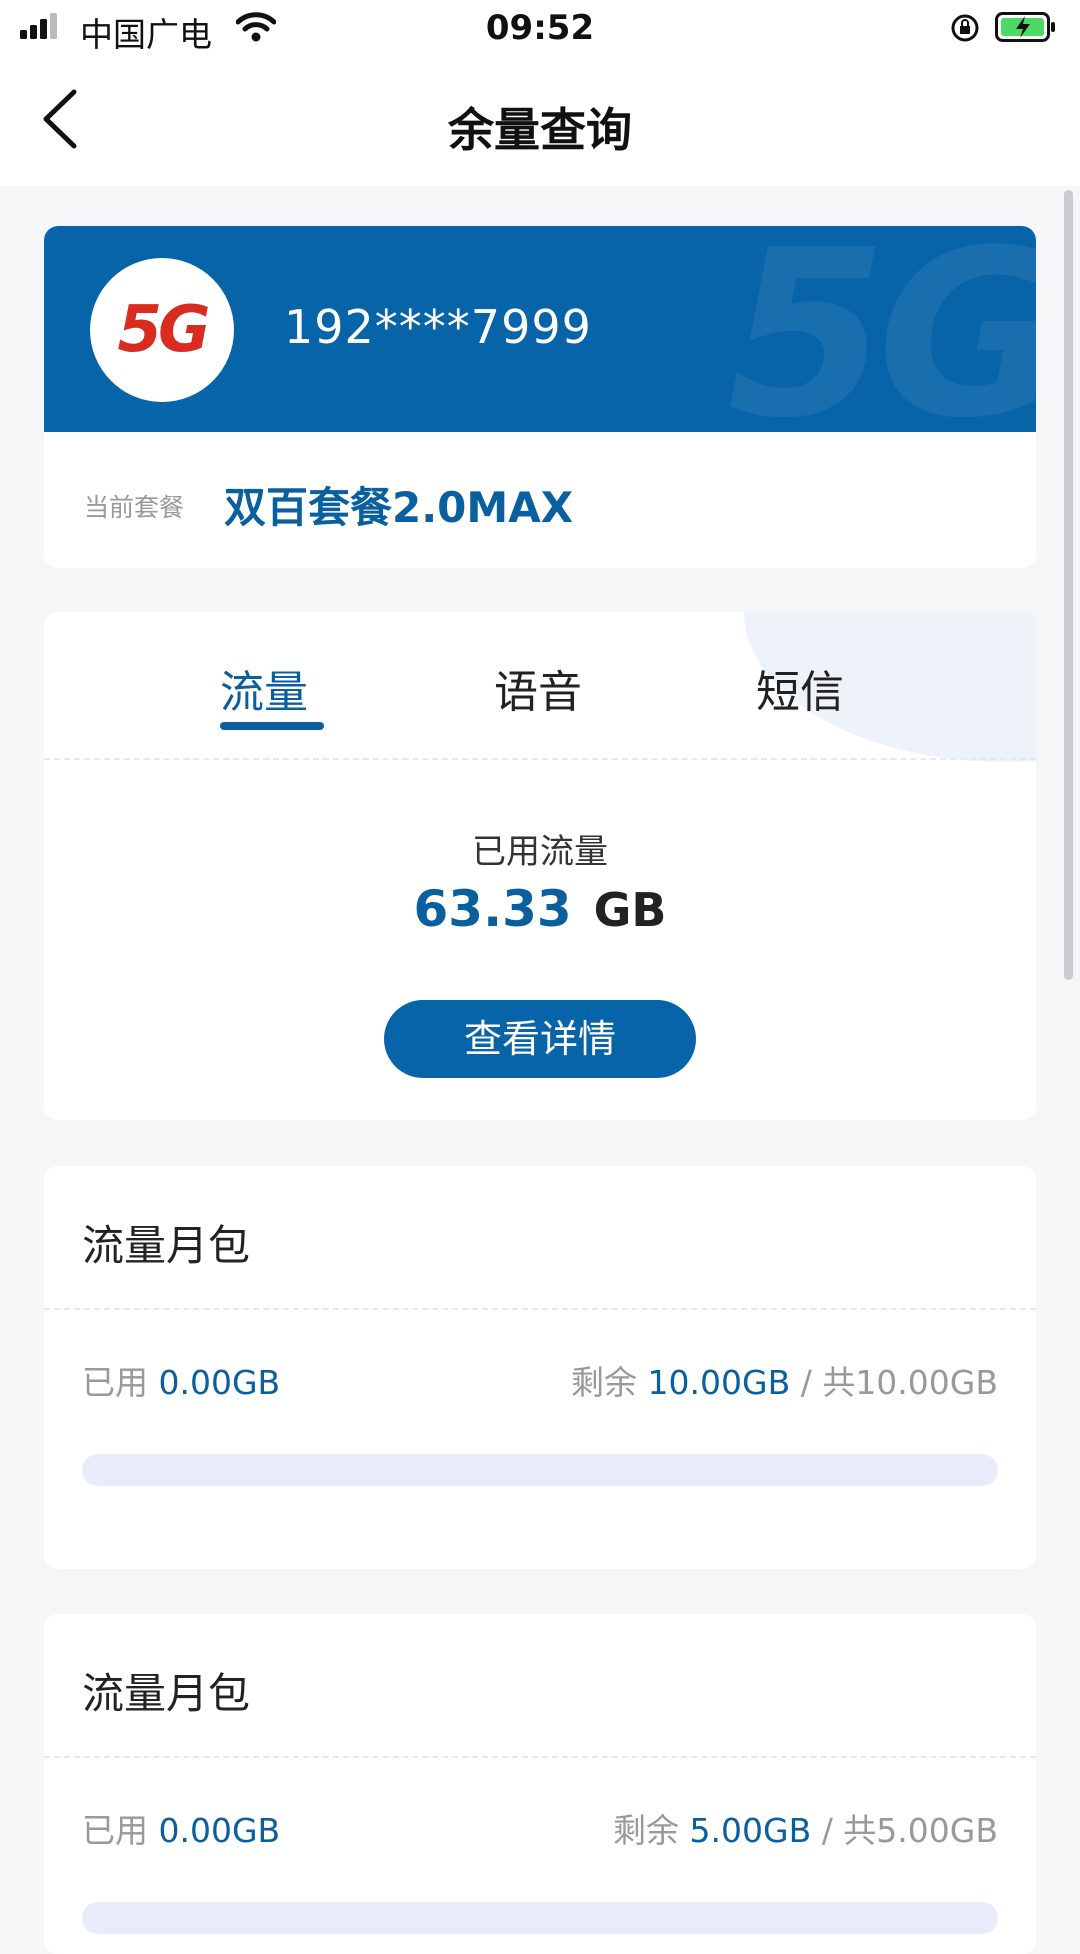  What do you see at coordinates (540, 852) in the screenshot?
I see `used-data-label: 已用流量` at bounding box center [540, 852].